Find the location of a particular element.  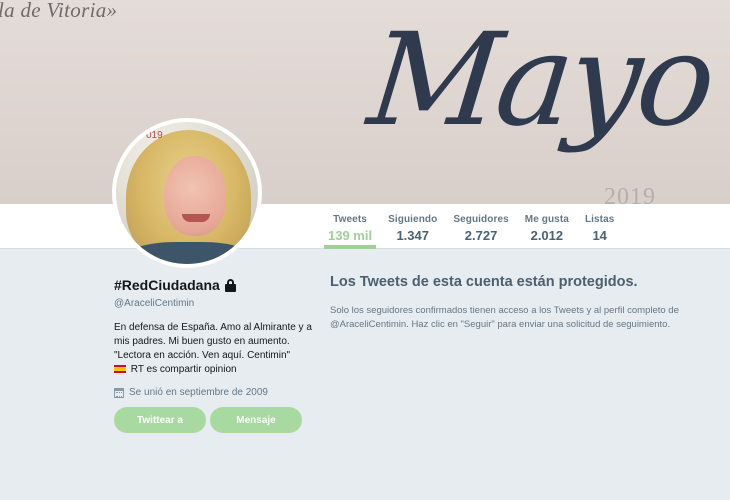

banner-script-text: Mayo is located at coordinates (540, 80).